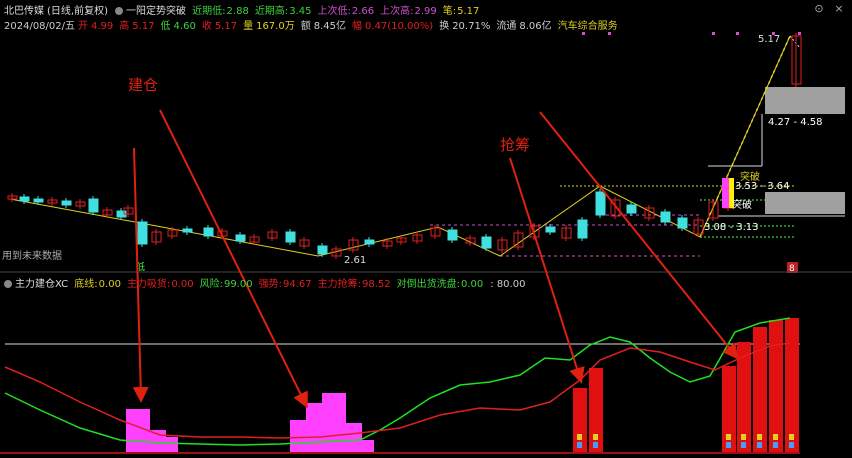 This screenshot has height=458, width=852. I want to click on indicator-item-value: 98.52, so click(376, 284).